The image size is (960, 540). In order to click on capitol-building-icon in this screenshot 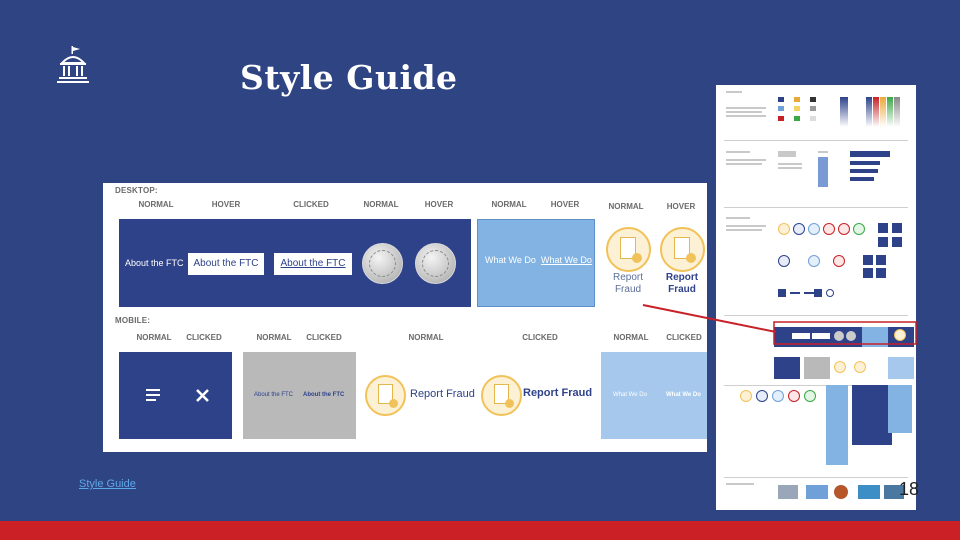, I will do `click(73, 64)`.